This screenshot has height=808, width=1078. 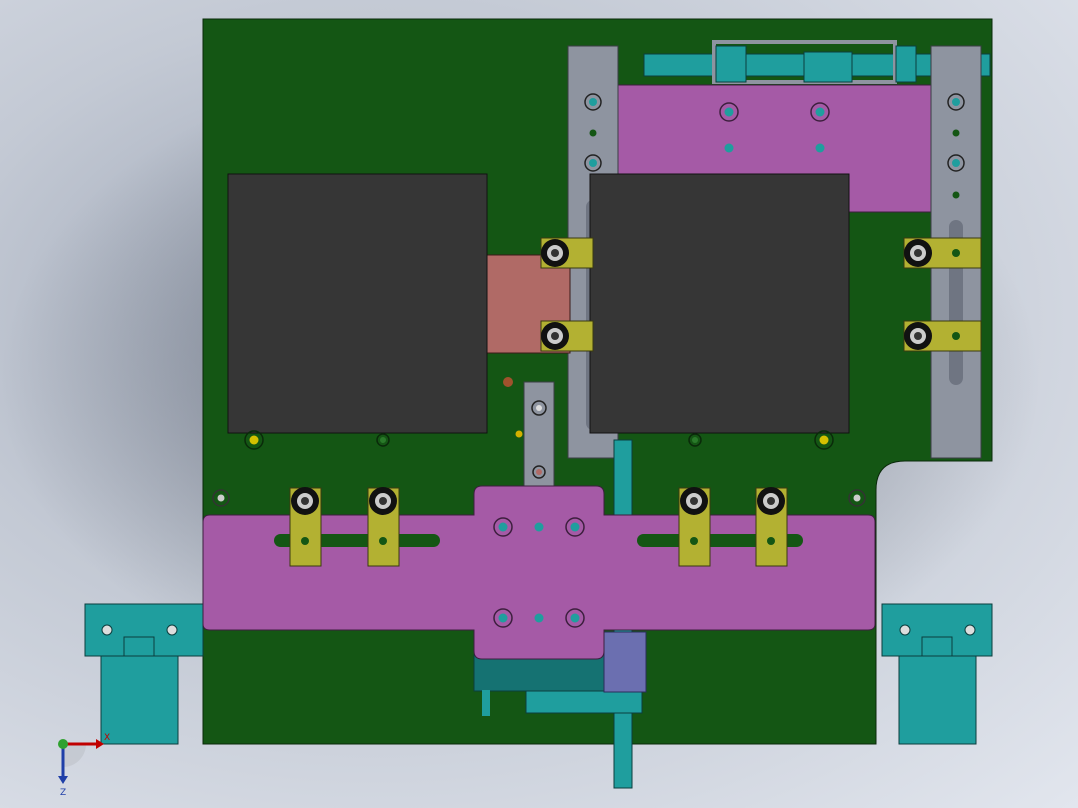 What do you see at coordinates (63, 780) in the screenshot?
I see `triad-z-arrow` at bounding box center [63, 780].